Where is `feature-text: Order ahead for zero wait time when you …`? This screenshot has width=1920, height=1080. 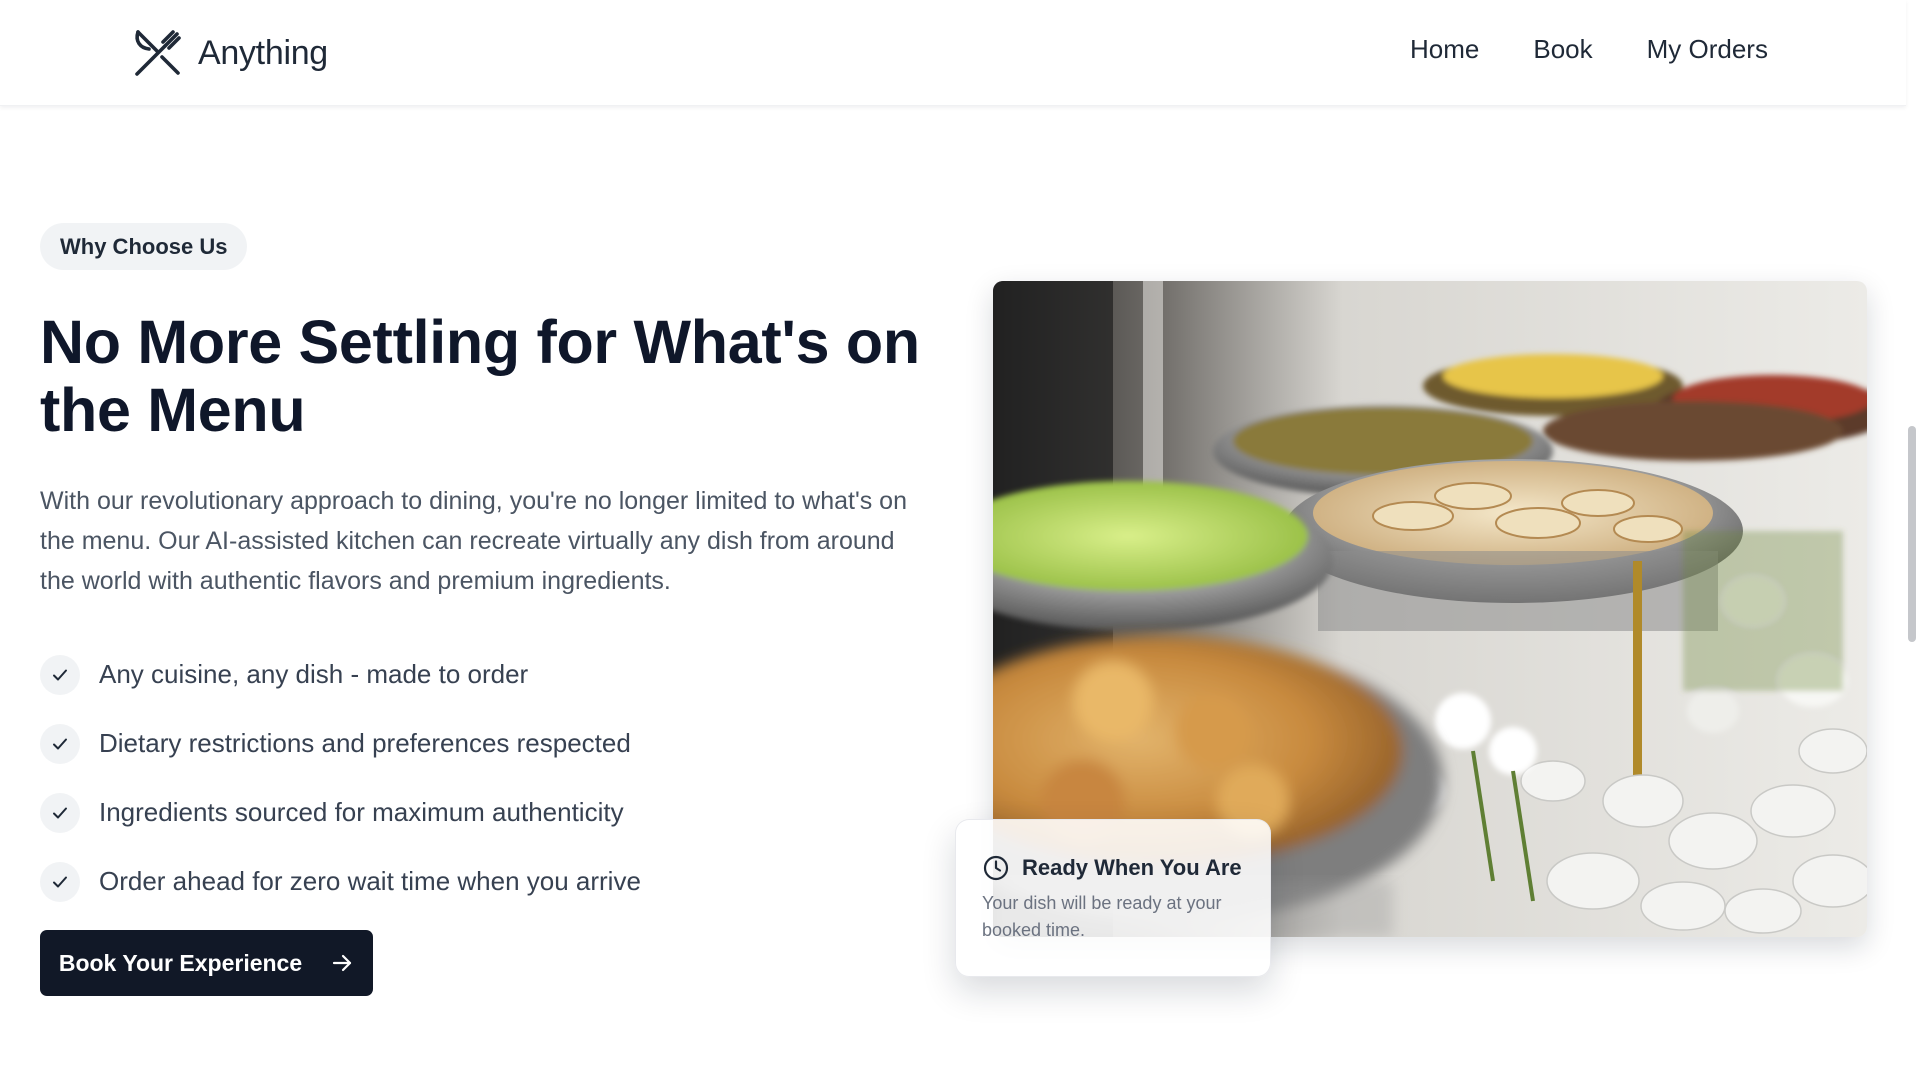 feature-text: Order ahead for zero wait time when you … is located at coordinates (370, 881).